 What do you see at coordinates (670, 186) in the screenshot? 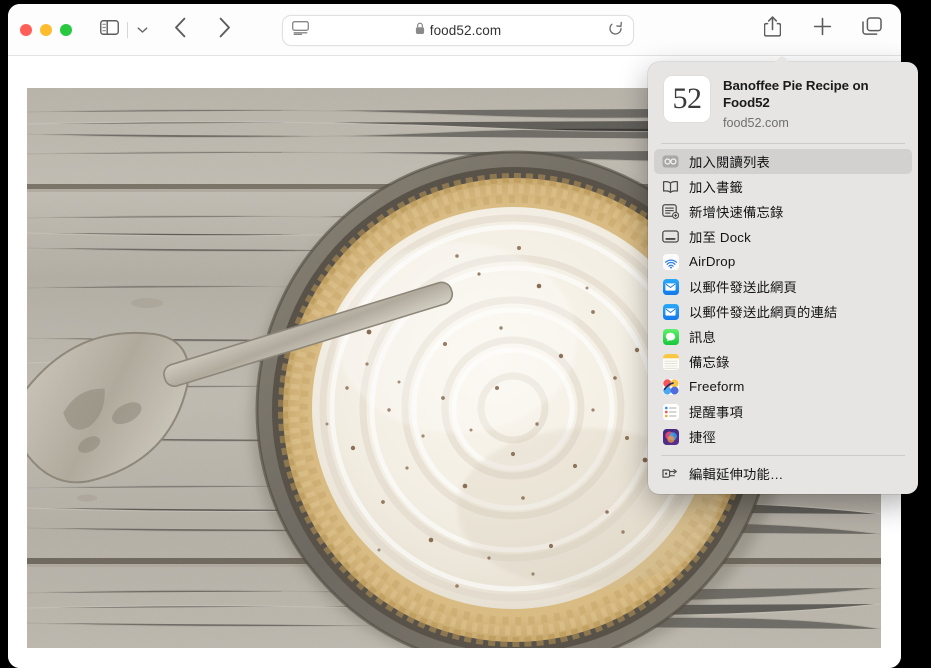
I see `bookmark-book-icon` at bounding box center [670, 186].